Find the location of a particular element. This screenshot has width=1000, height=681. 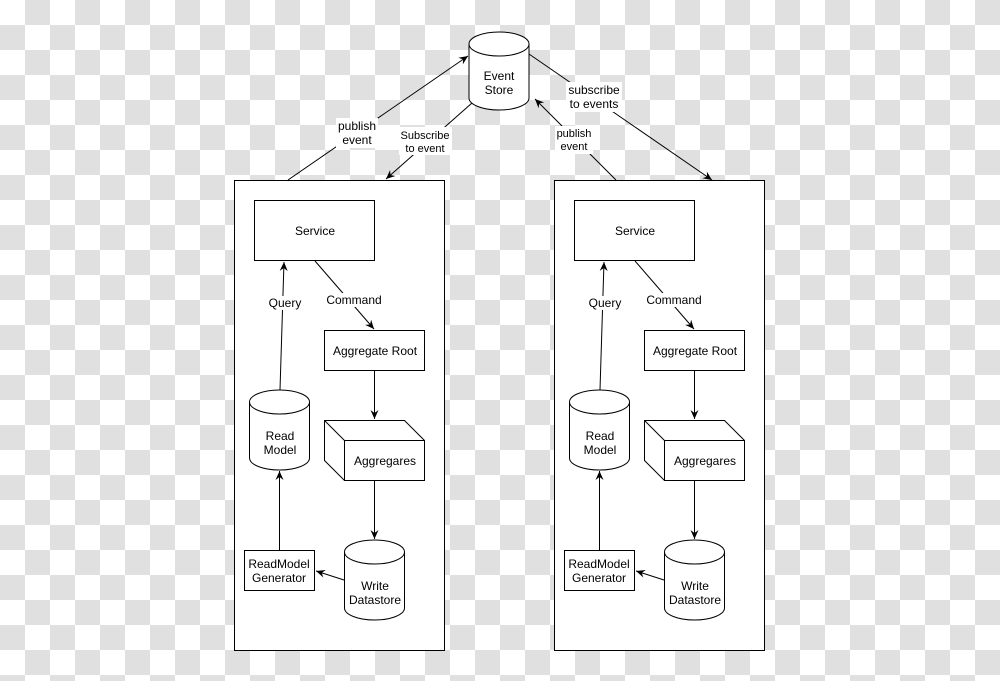

event-store-label-1: Event is located at coordinates (499, 76).